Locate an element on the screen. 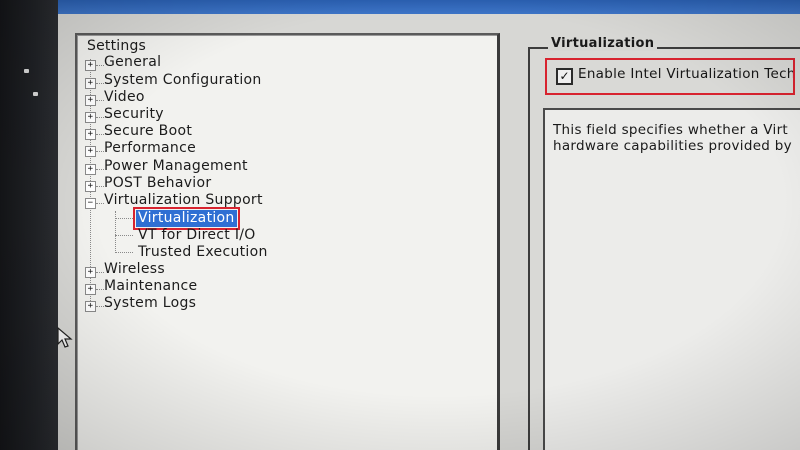 This screenshot has height=450, width=800. tree-item-maintenance: + Maintenance is located at coordinates (141, 286).